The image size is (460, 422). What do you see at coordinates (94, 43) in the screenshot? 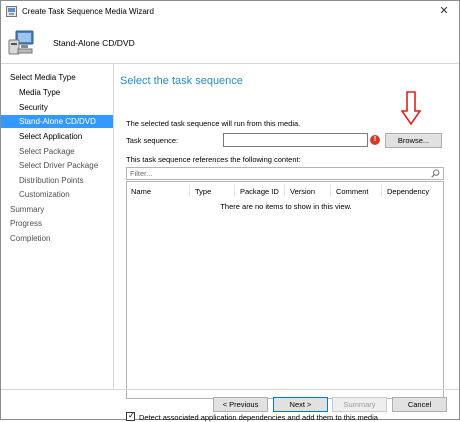
I see `header-title: Stand-Alone CD/DVD` at bounding box center [94, 43].